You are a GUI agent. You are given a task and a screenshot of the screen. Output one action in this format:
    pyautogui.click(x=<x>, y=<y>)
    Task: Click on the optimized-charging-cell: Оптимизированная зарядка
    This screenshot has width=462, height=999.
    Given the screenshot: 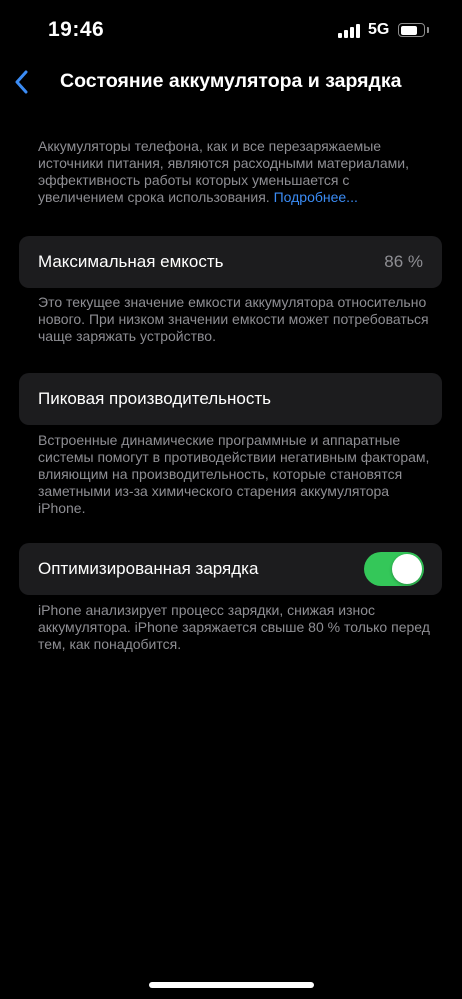 What is the action you would take?
    pyautogui.click(x=230, y=569)
    